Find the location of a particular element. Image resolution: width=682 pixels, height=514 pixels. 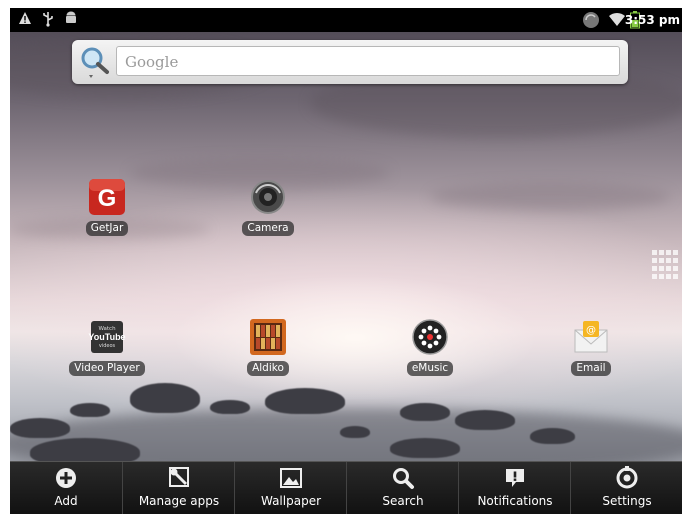

warning-icon is located at coordinates (25, 20).